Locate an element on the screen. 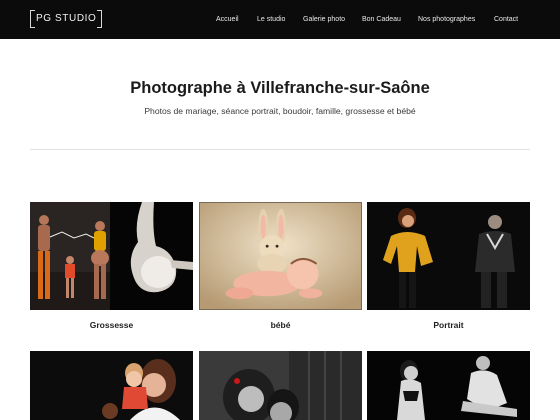 This screenshot has height=420, width=560. studio-logo: PG STUDIO is located at coordinates (66, 19).